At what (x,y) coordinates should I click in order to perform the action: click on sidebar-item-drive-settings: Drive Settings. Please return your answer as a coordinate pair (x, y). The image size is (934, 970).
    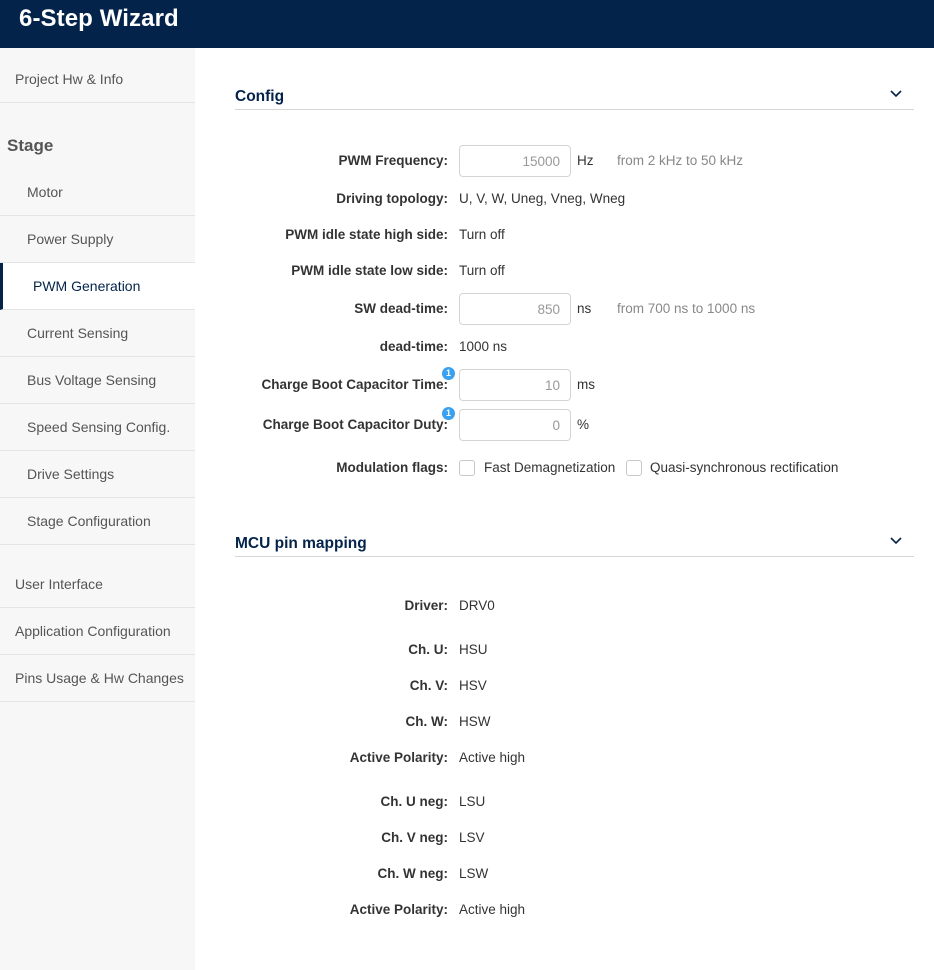
    Looking at the image, I should click on (97, 474).